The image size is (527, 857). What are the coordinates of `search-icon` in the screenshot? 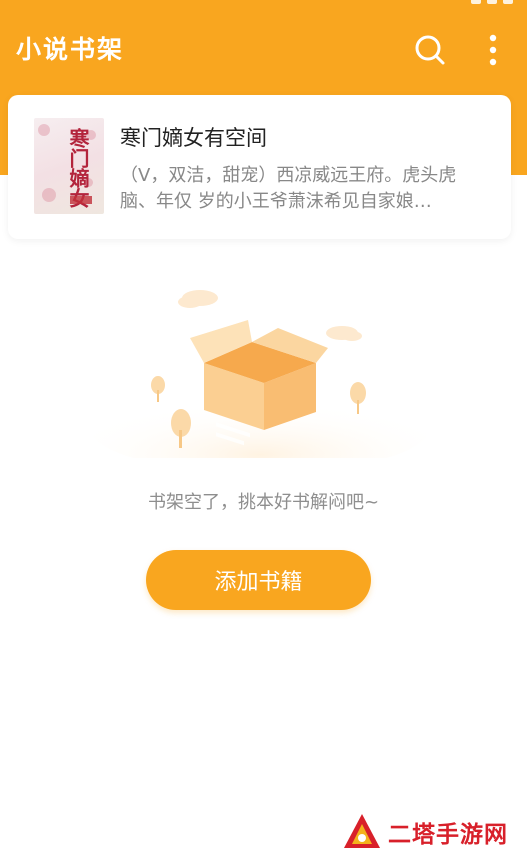 It's located at (430, 50).